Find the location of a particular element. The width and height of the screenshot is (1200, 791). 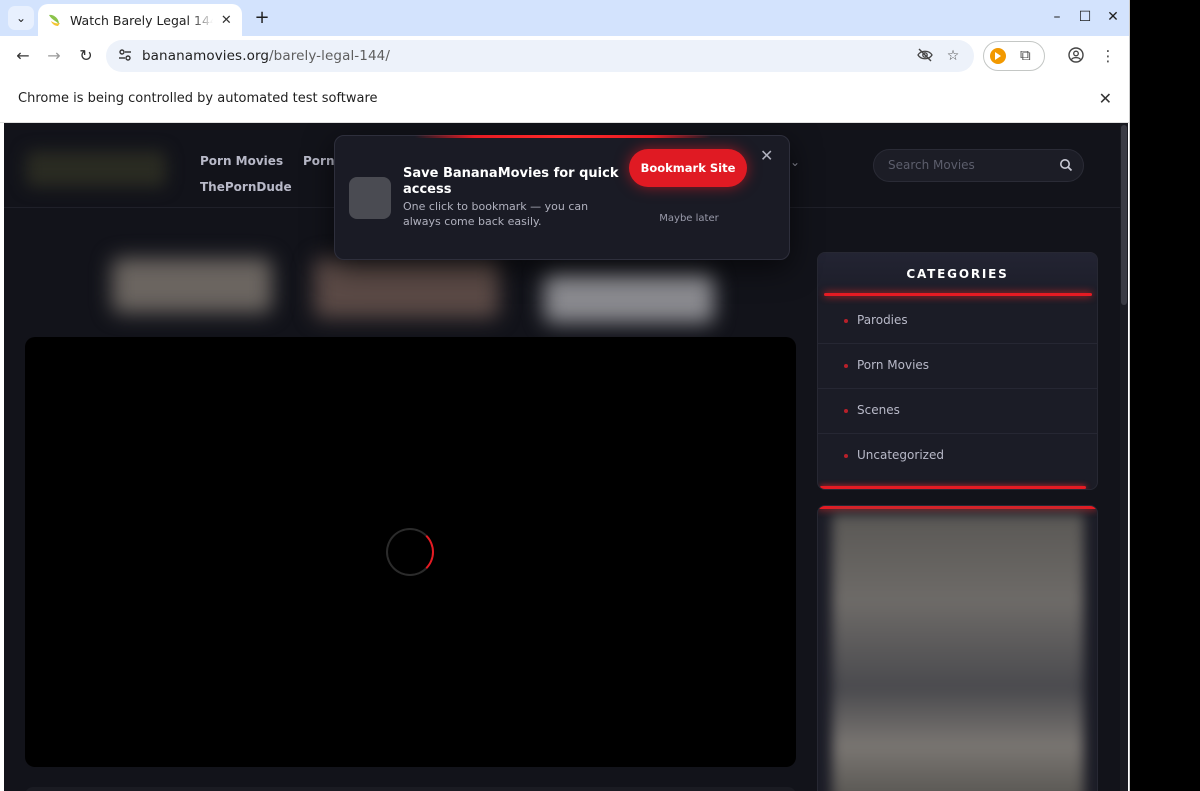

loading-spinner-icon is located at coordinates (410, 552).